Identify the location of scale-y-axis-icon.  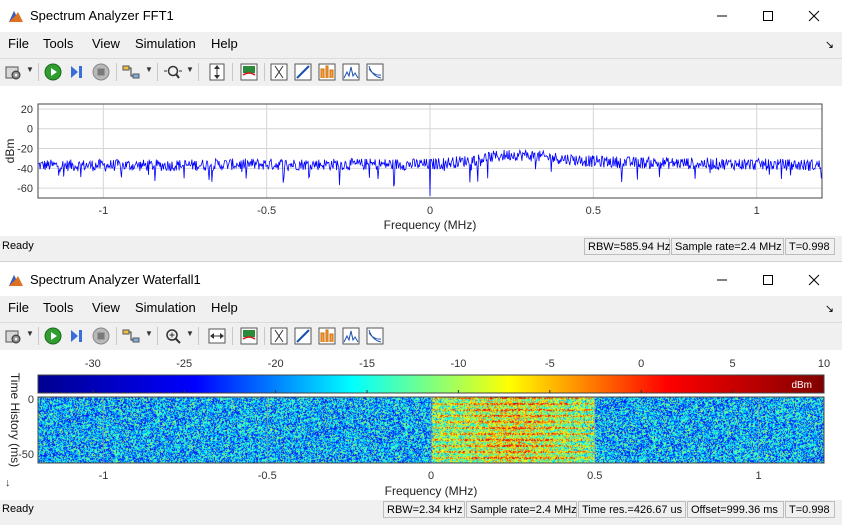
(217, 72).